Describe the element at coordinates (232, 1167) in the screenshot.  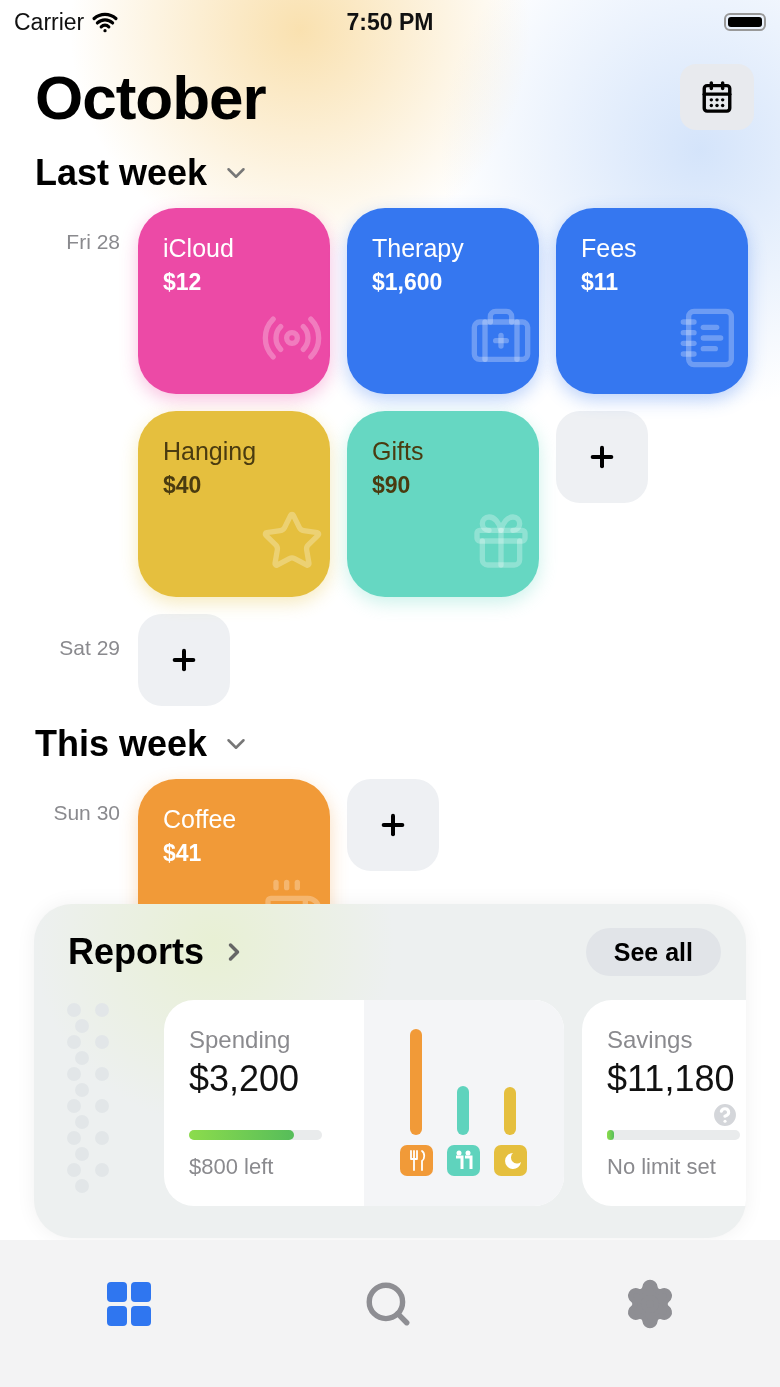
I see `card-caption: $800 left` at that location.